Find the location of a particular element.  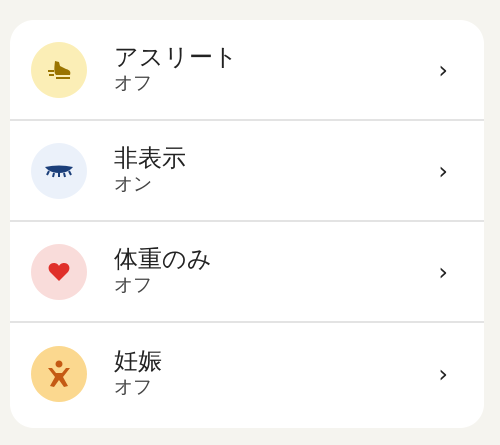

closed-eye-icon is located at coordinates (59, 171).